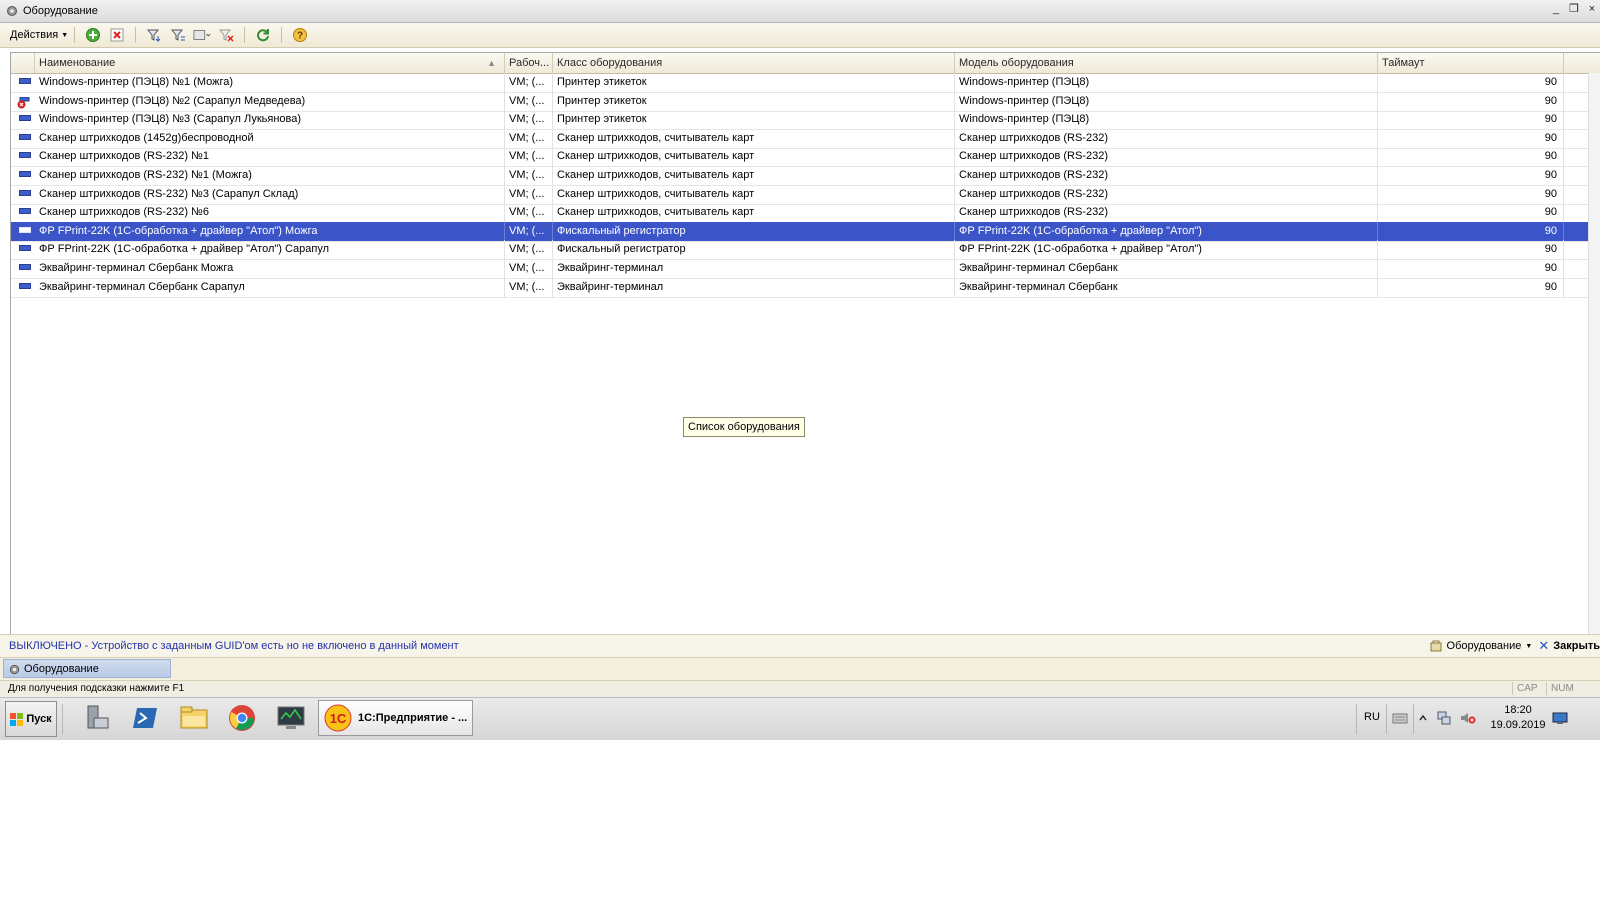 The height and width of the screenshot is (900, 1600). What do you see at coordinates (226, 35) in the screenshot?
I see `filter-clear-icon` at bounding box center [226, 35].